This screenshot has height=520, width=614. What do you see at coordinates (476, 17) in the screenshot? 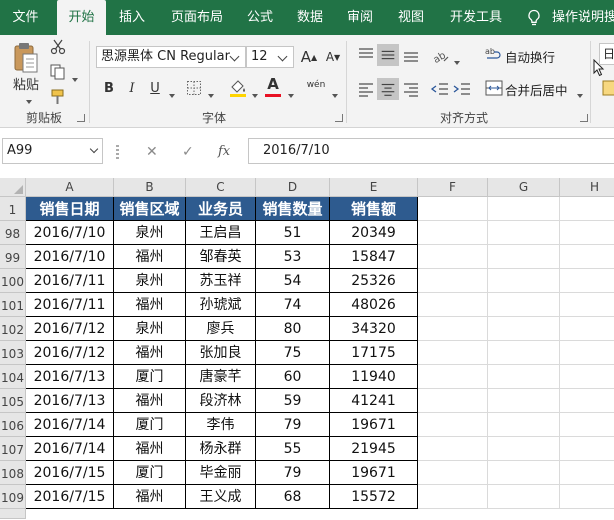
I see `tab-developer: 开发工具` at bounding box center [476, 17].